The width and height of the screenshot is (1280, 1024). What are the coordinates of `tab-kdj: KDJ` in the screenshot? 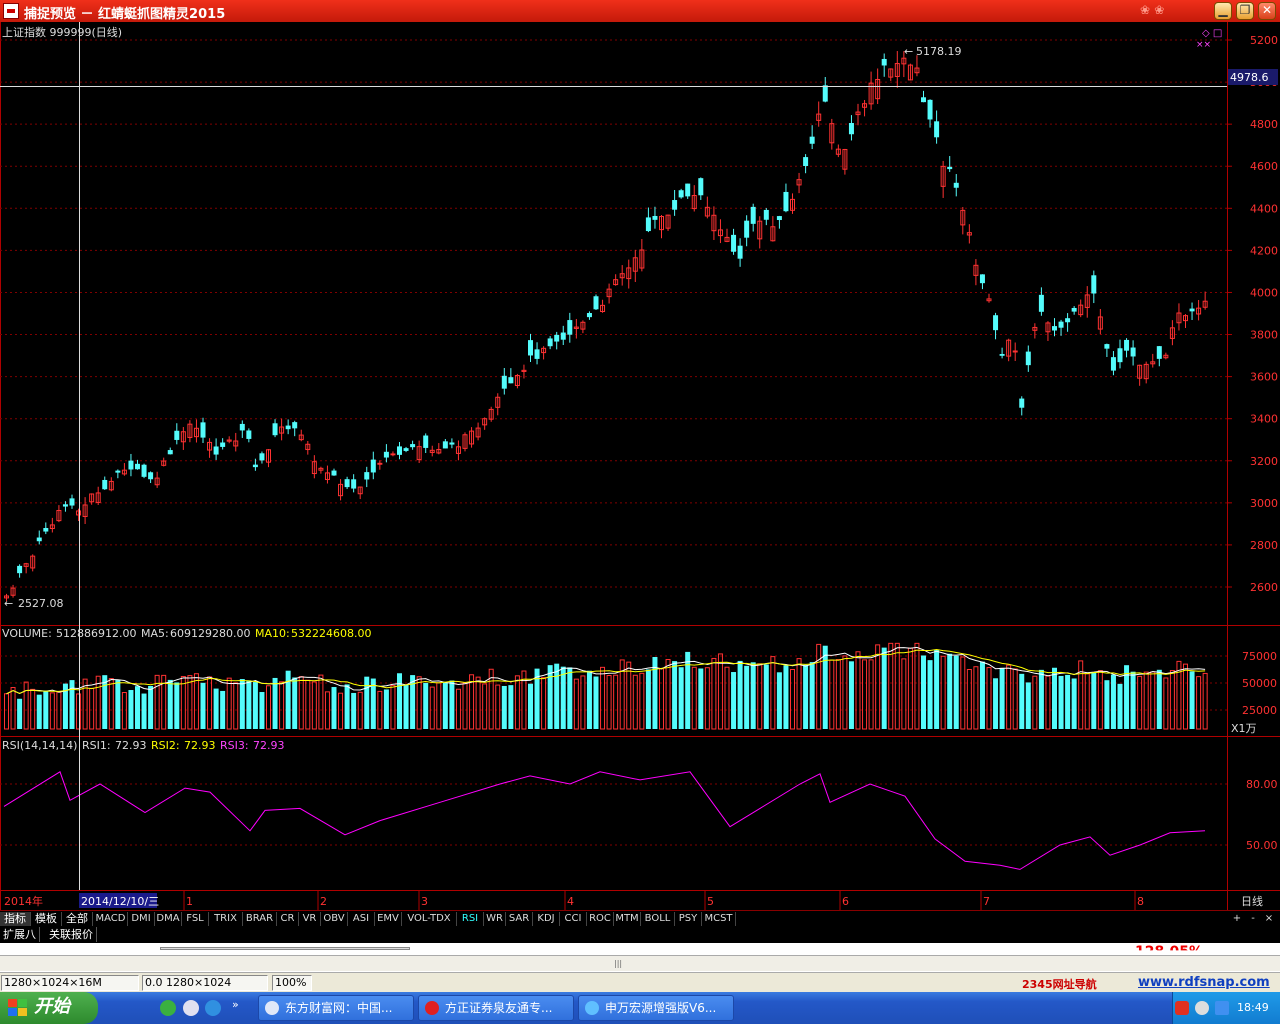 It's located at (546, 919).